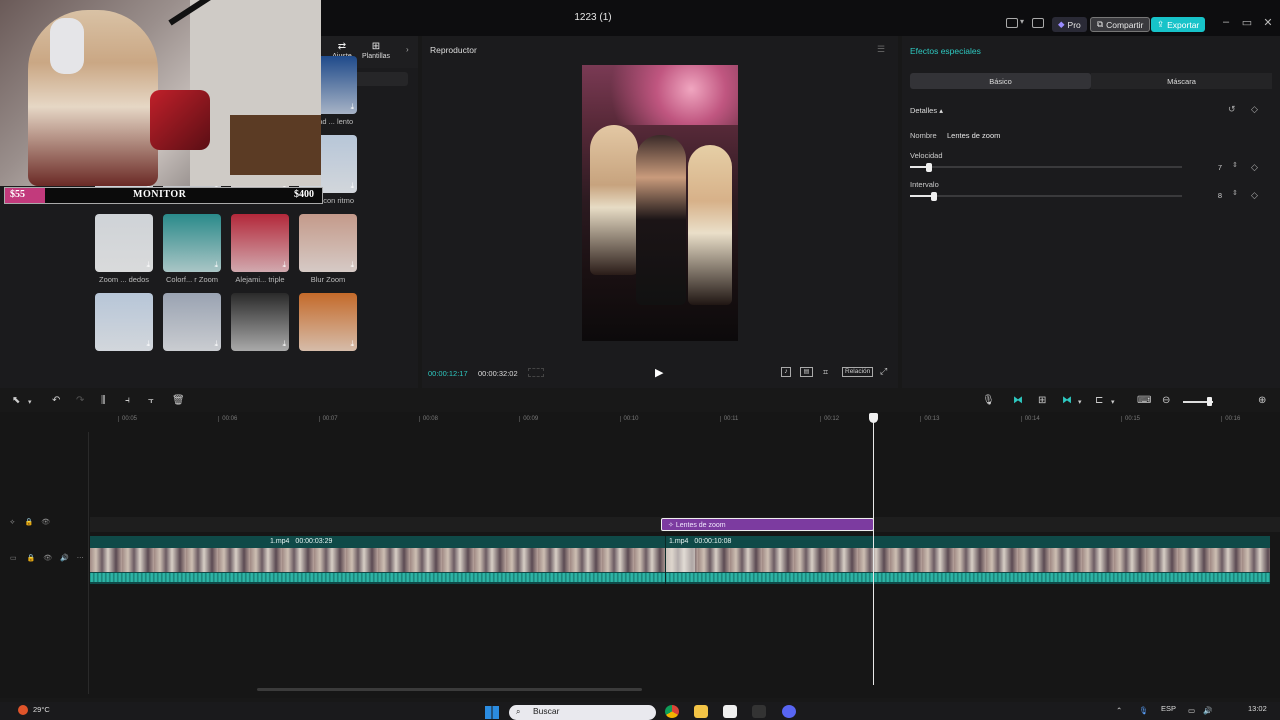  Describe the element at coordinates (1191, 710) in the screenshot. I see `network-icon: ▭` at that location.